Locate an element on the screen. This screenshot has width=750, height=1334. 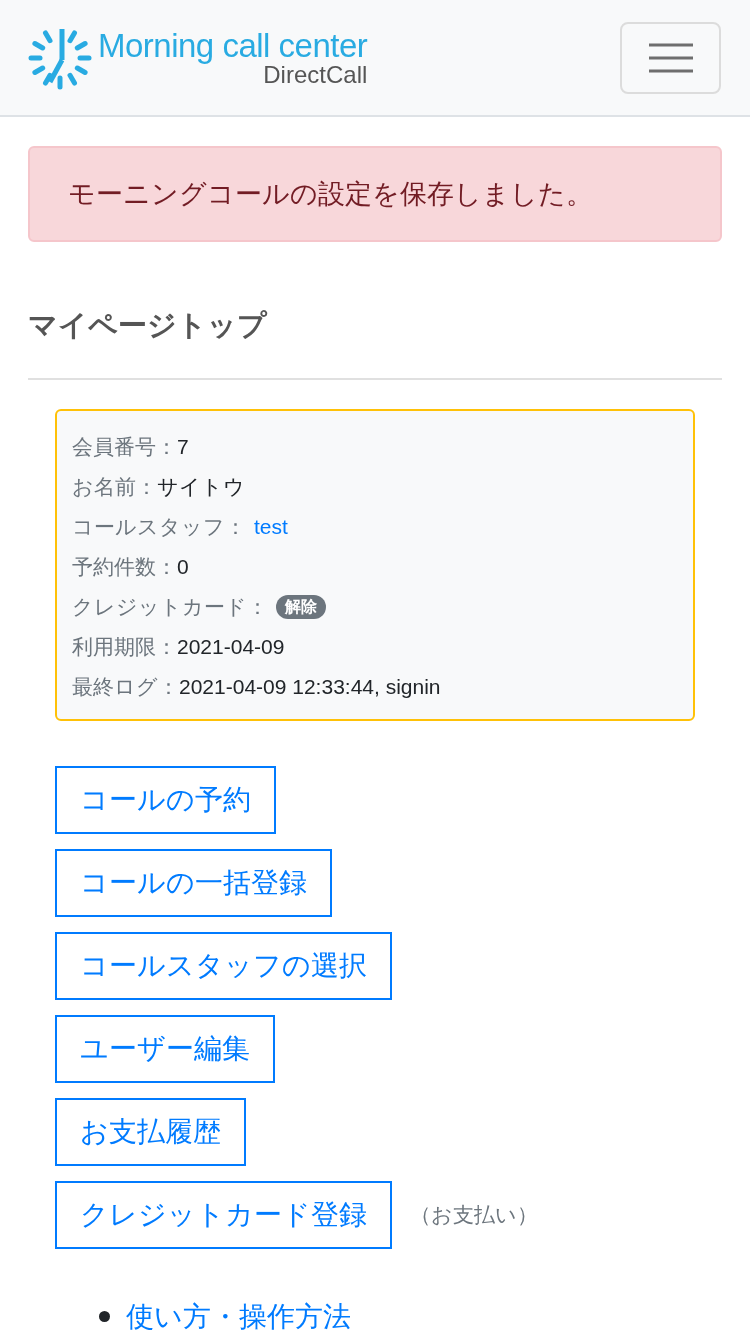
alert-message: モーニングコールの設定を保存しました。 is located at coordinates (330, 194).